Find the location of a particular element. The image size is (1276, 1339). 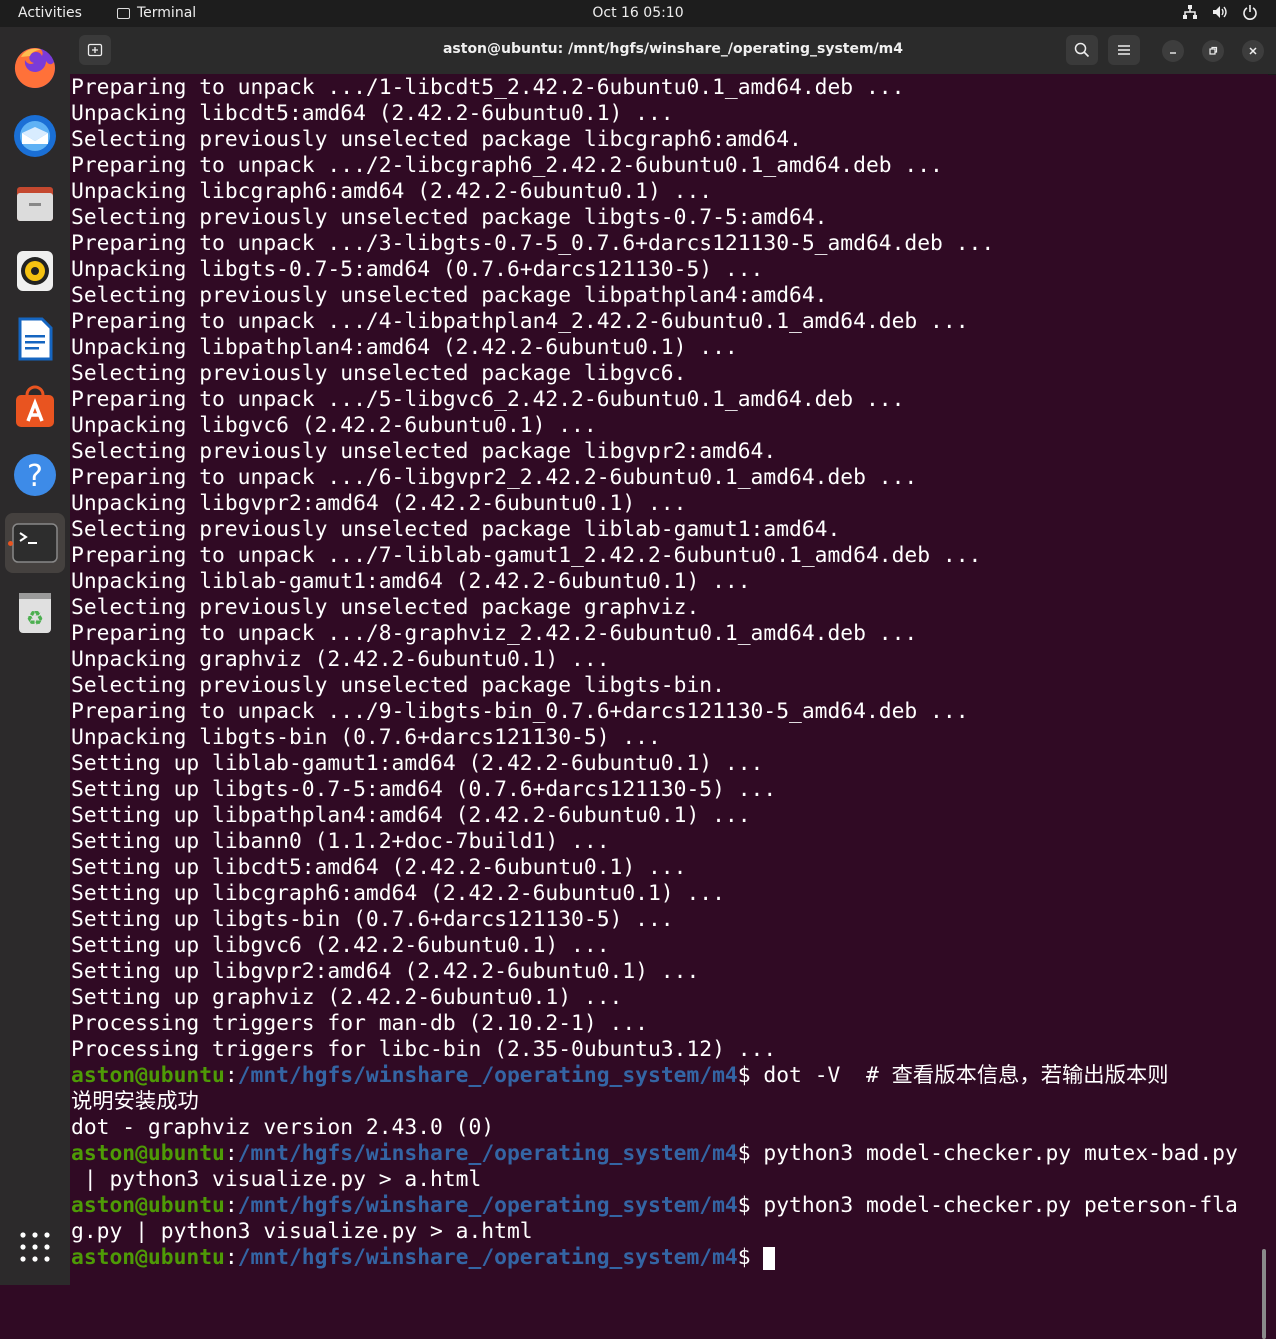

close-button is located at coordinates (1253, 51).